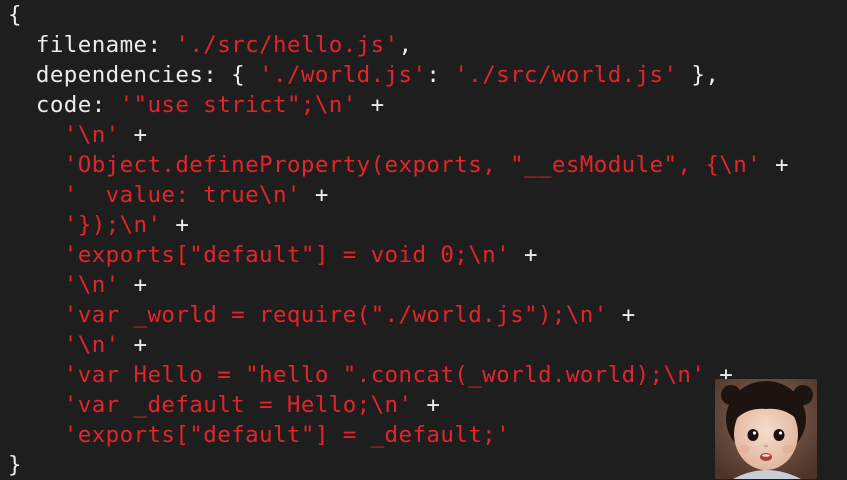 The height and width of the screenshot is (480, 847). What do you see at coordinates (566, 75) in the screenshot?
I see `string-literal: './src/world.js'` at bounding box center [566, 75].